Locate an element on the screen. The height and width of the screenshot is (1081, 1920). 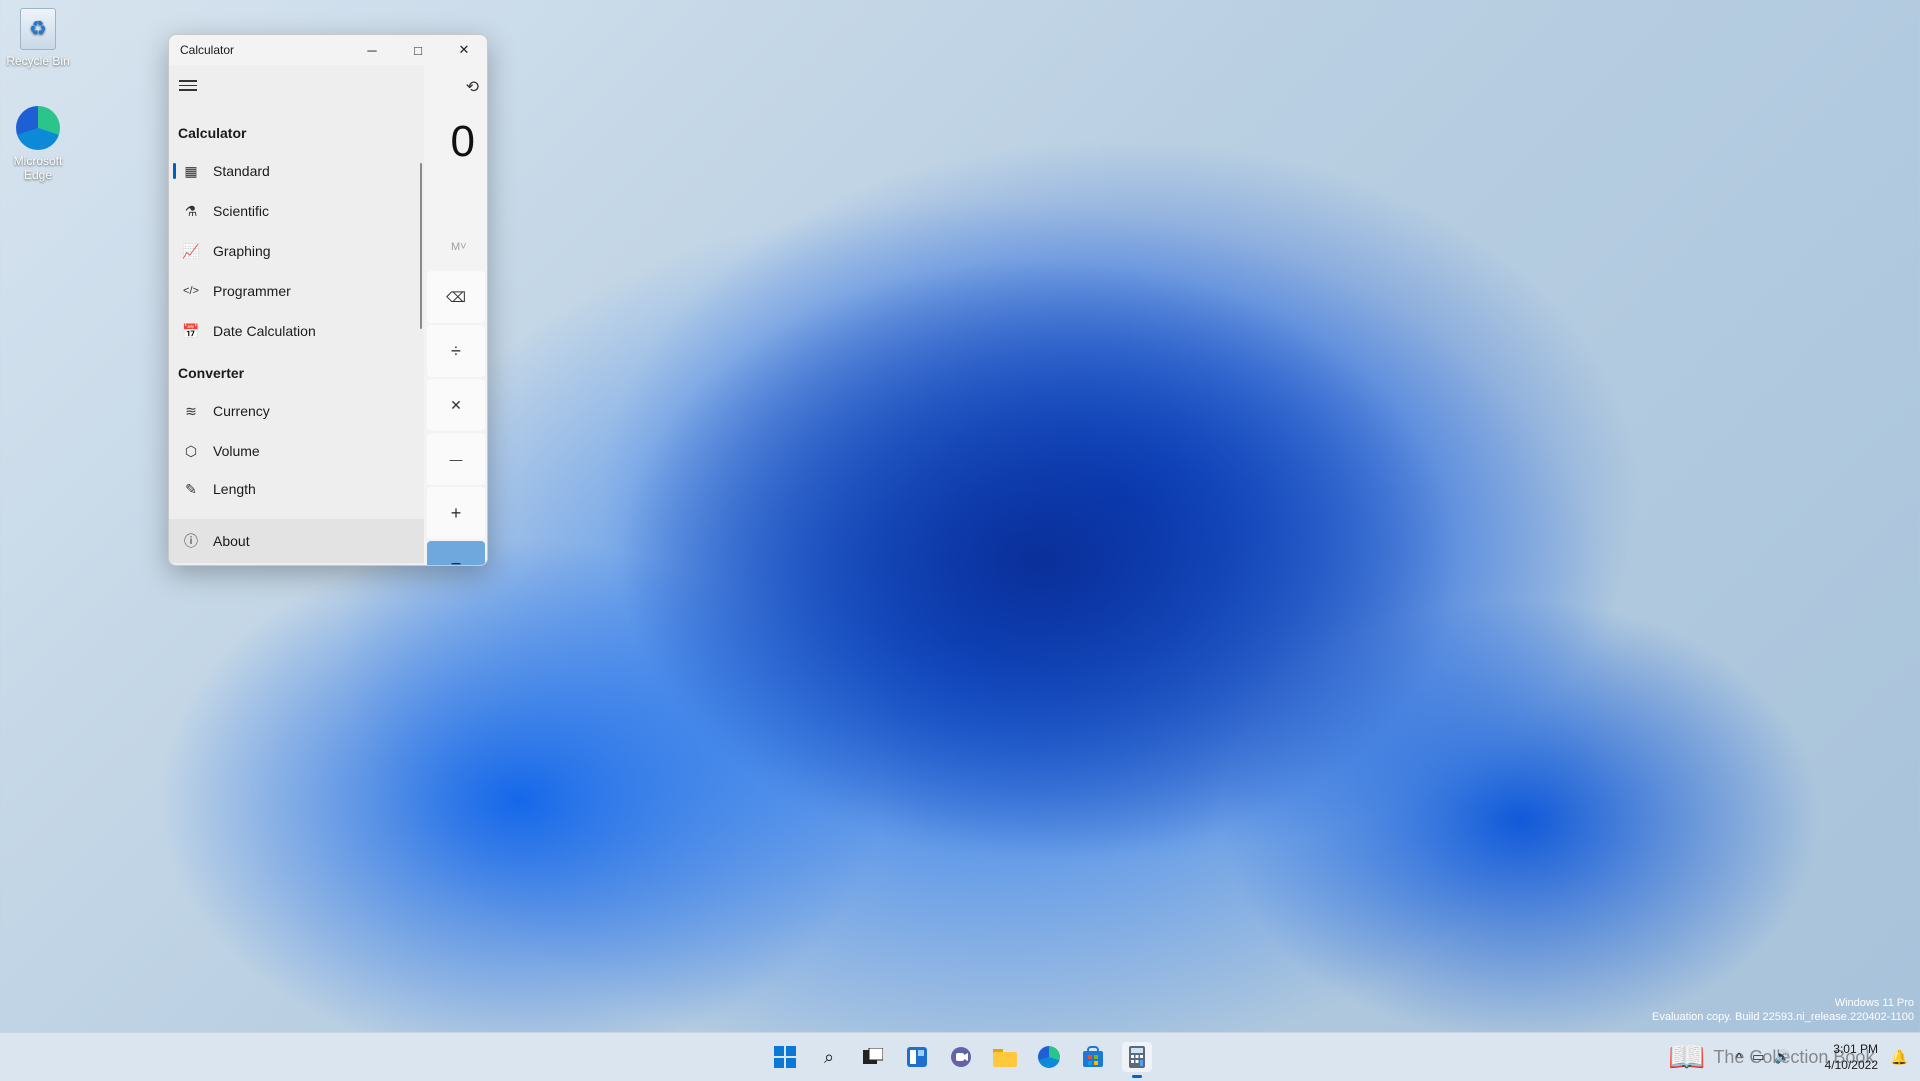
multiply-button: ✕ is located at coordinates (456, 405).